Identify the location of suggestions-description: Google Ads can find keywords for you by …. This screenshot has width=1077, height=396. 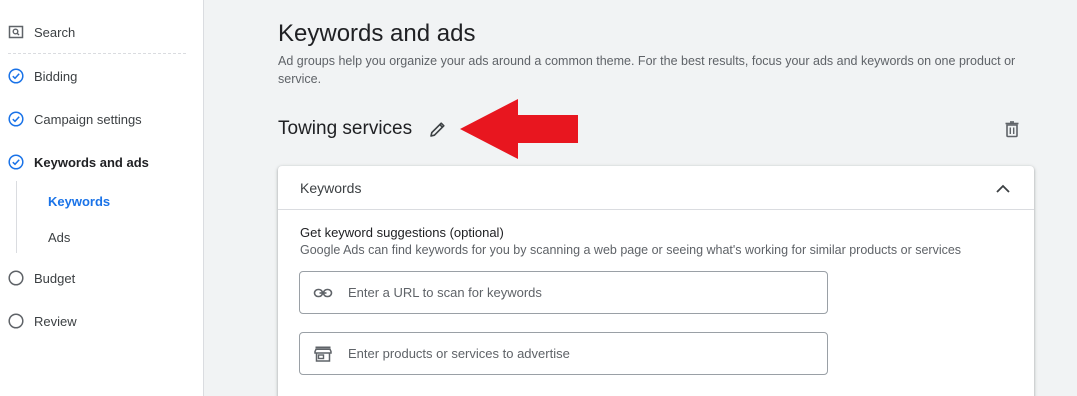
(631, 250).